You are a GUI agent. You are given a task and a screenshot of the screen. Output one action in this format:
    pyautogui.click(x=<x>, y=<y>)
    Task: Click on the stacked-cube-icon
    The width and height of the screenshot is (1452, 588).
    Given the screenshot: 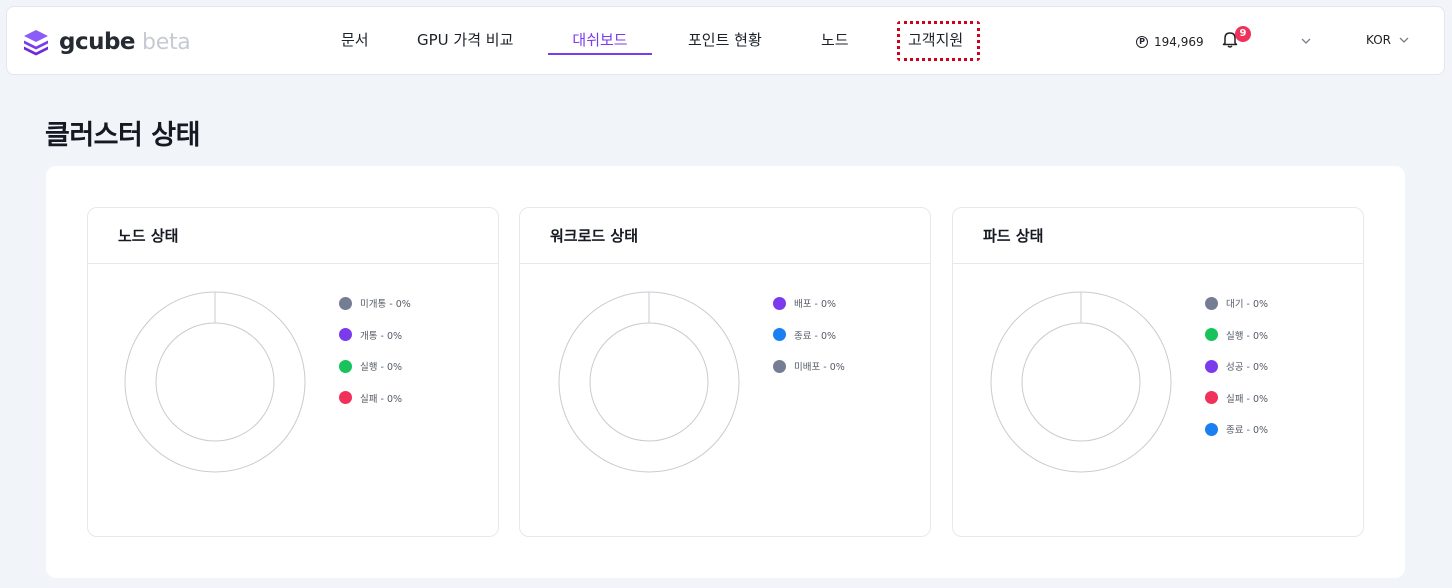 What is the action you would take?
    pyautogui.click(x=36, y=43)
    